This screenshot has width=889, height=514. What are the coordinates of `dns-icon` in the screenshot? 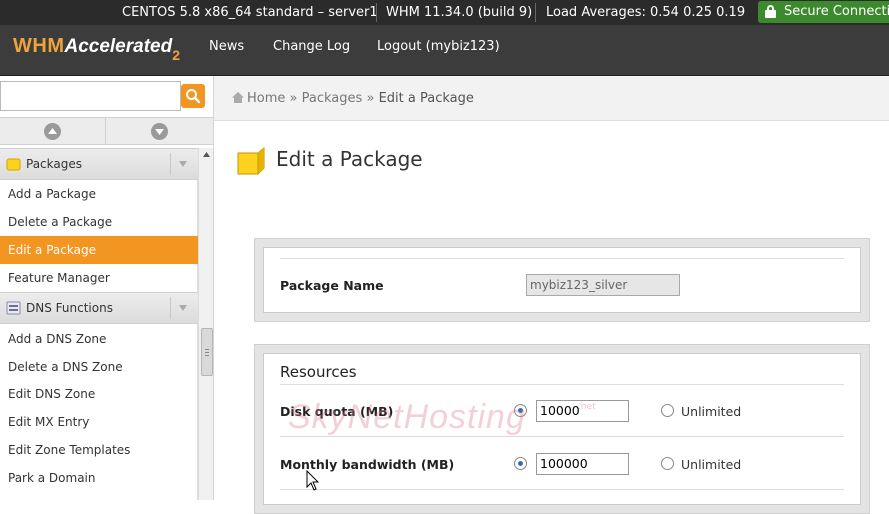 It's located at (13, 308).